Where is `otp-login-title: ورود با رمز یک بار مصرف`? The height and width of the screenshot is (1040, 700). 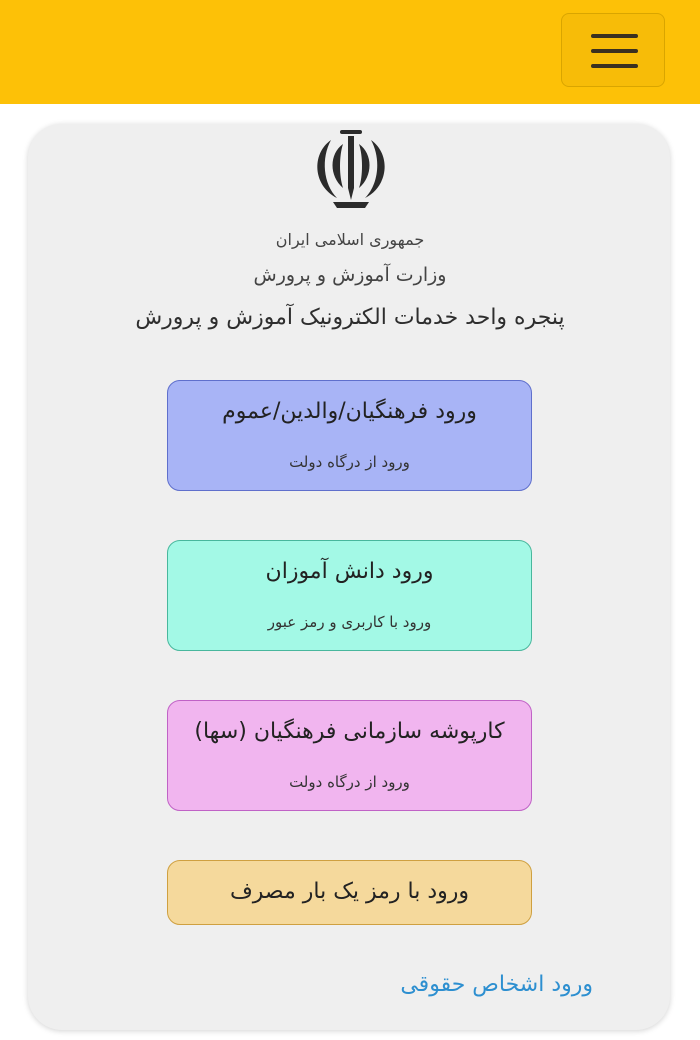 otp-login-title: ورود با رمز یک بار مصرف is located at coordinates (349, 891).